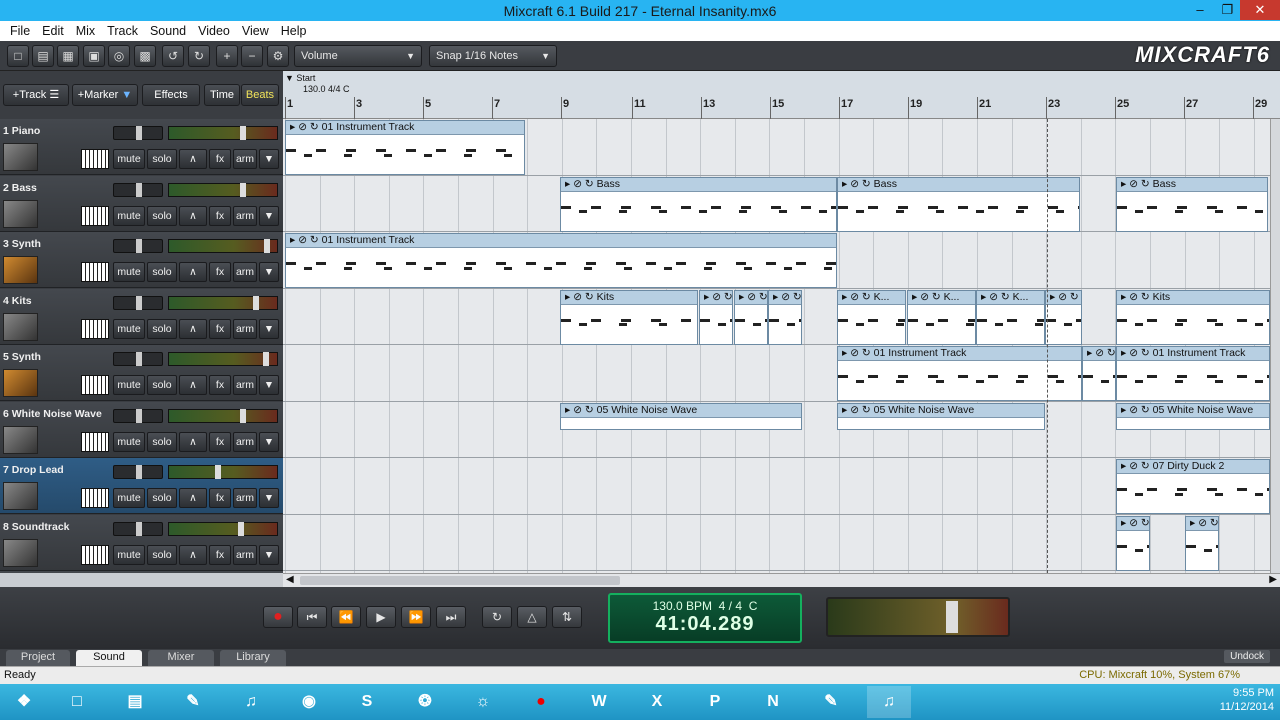  Describe the element at coordinates (599, 702) in the screenshot. I see `word-icon: W` at that location.